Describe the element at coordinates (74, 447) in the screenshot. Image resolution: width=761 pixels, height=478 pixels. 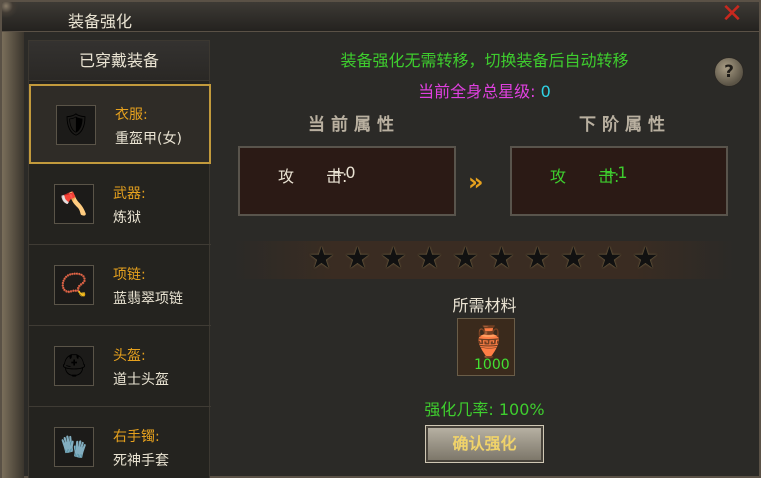
I see `glove-icon: 🧤` at that location.